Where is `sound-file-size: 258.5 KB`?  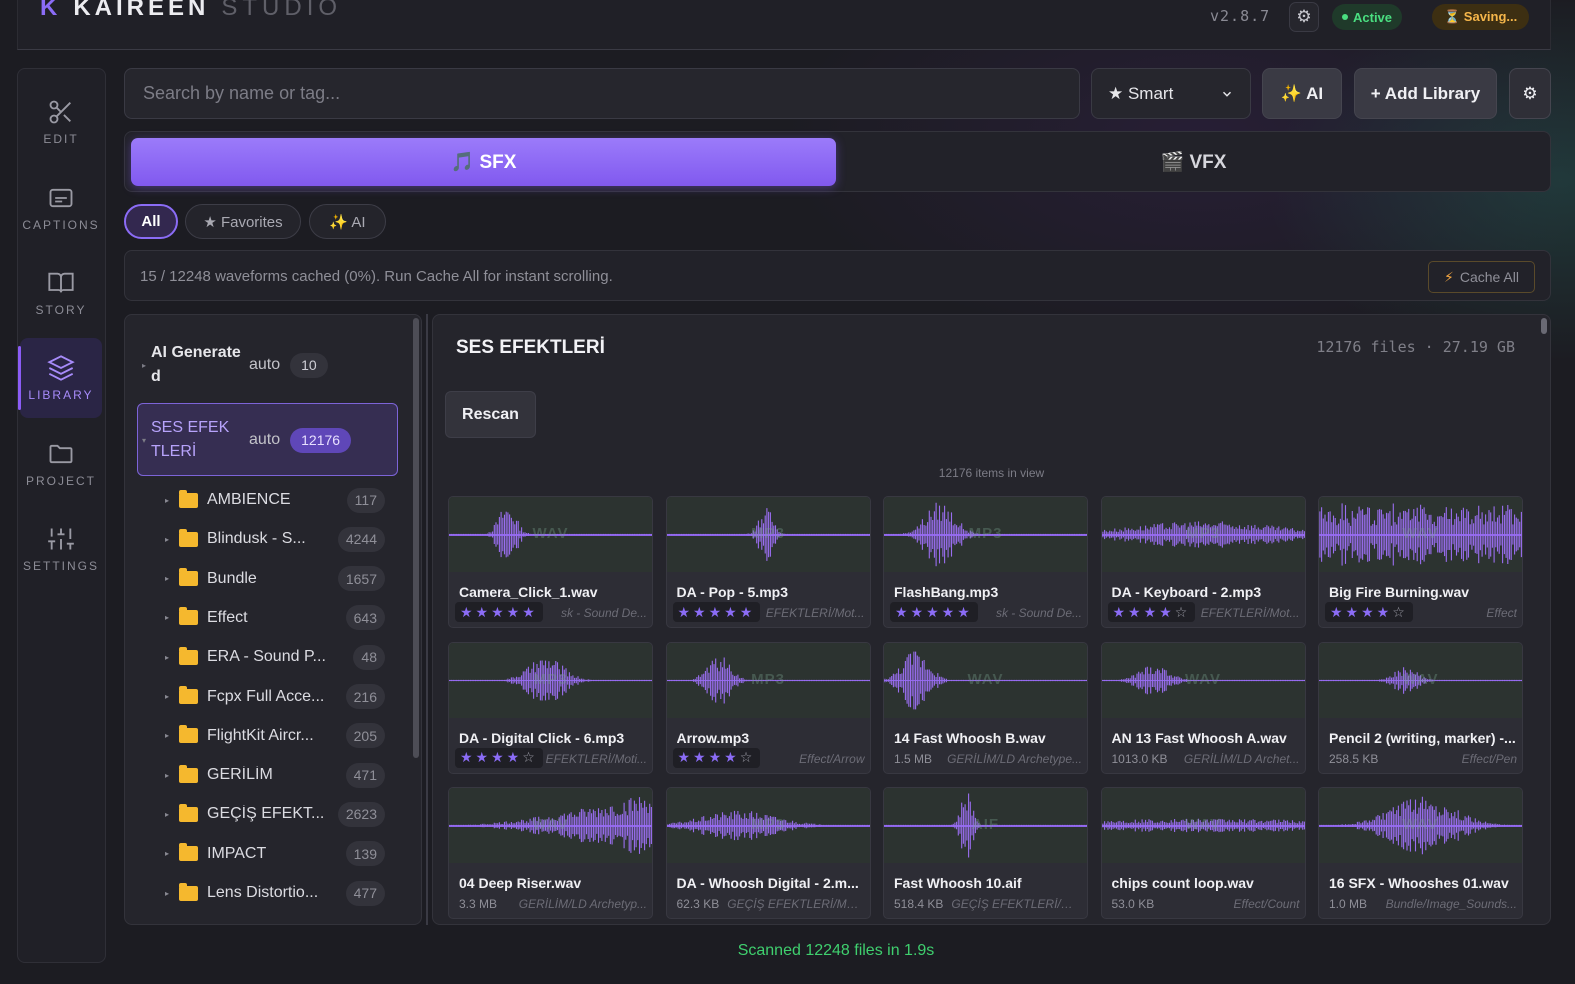
sound-file-size: 258.5 KB is located at coordinates (1354, 758).